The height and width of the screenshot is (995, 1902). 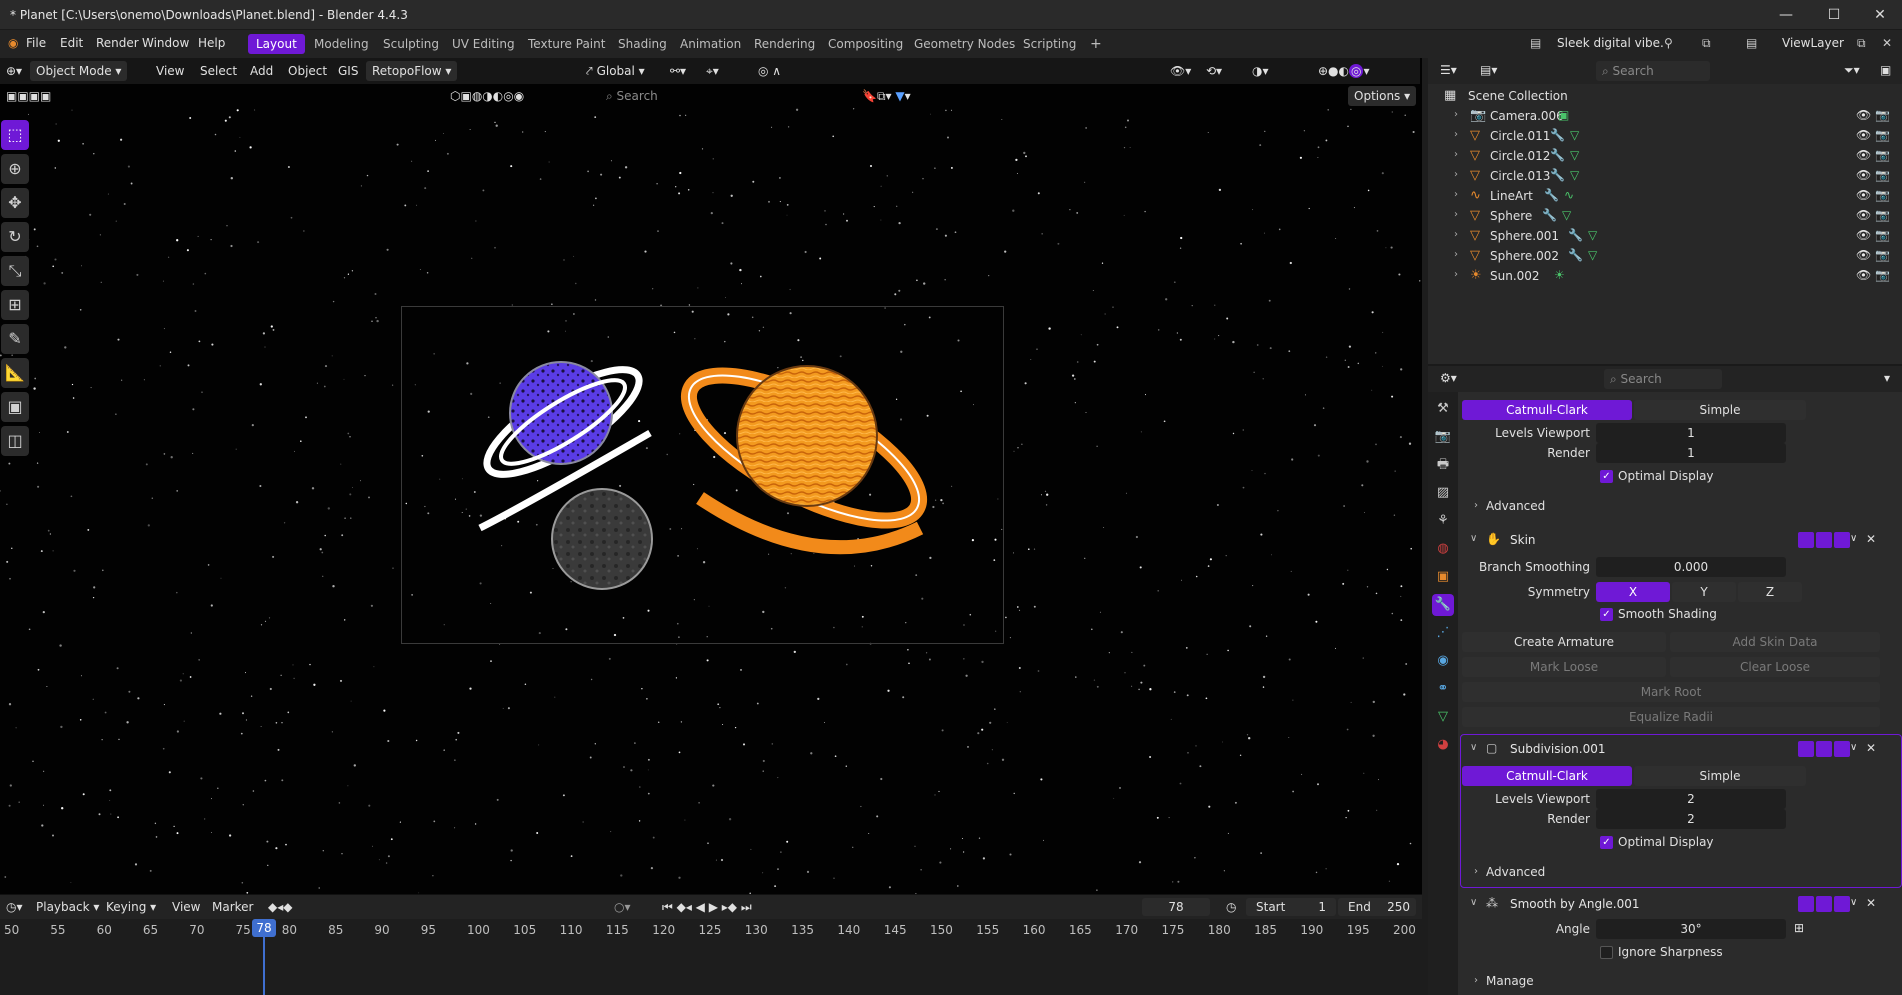 What do you see at coordinates (615, 71) in the screenshot?
I see `transform-orientation: ⤤ Global ▾` at bounding box center [615, 71].